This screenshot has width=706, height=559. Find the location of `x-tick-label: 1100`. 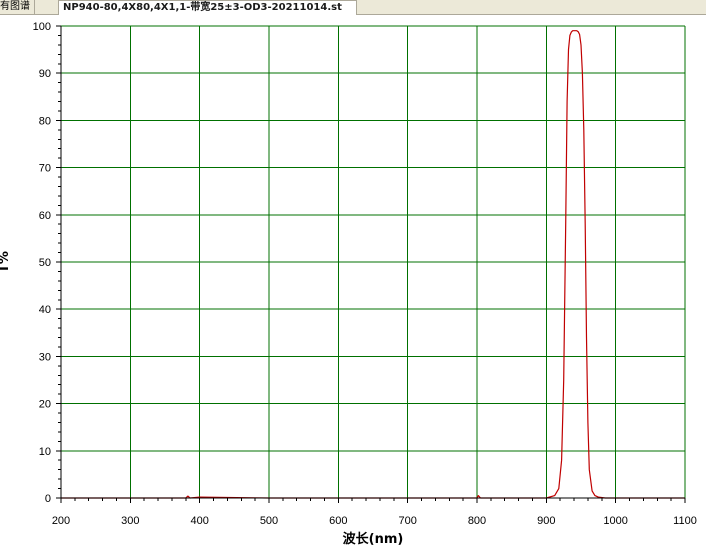

x-tick-label: 1100 is located at coordinates (685, 521).